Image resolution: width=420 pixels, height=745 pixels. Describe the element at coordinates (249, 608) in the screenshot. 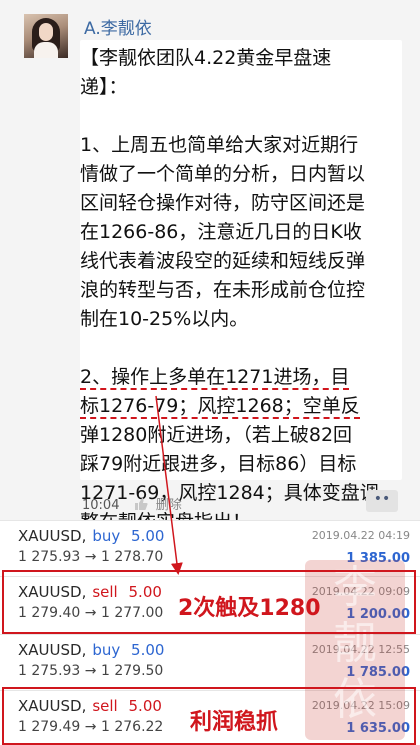

I see `annotation-touch-1280: 2次触及1280` at that location.